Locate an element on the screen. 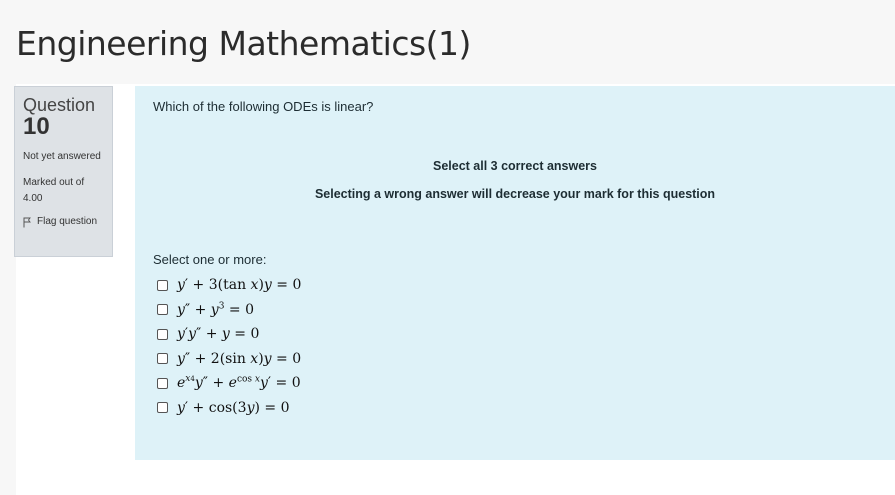 The width and height of the screenshot is (895, 495). question-mark: Marked out of 4.00 is located at coordinates (54, 190).